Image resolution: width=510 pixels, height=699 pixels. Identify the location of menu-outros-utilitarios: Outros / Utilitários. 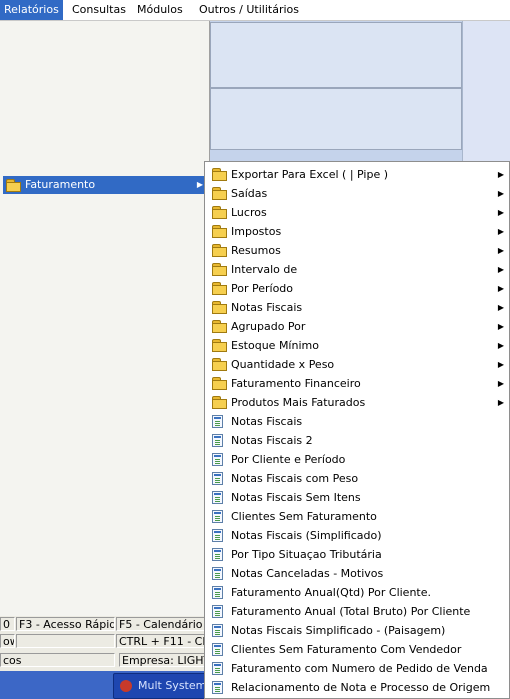
(249, 10).